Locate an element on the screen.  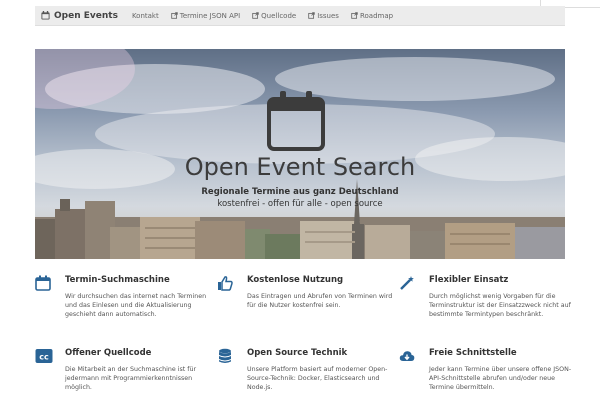
nav-link-label: Termine JSON API is located at coordinates (210, 15).